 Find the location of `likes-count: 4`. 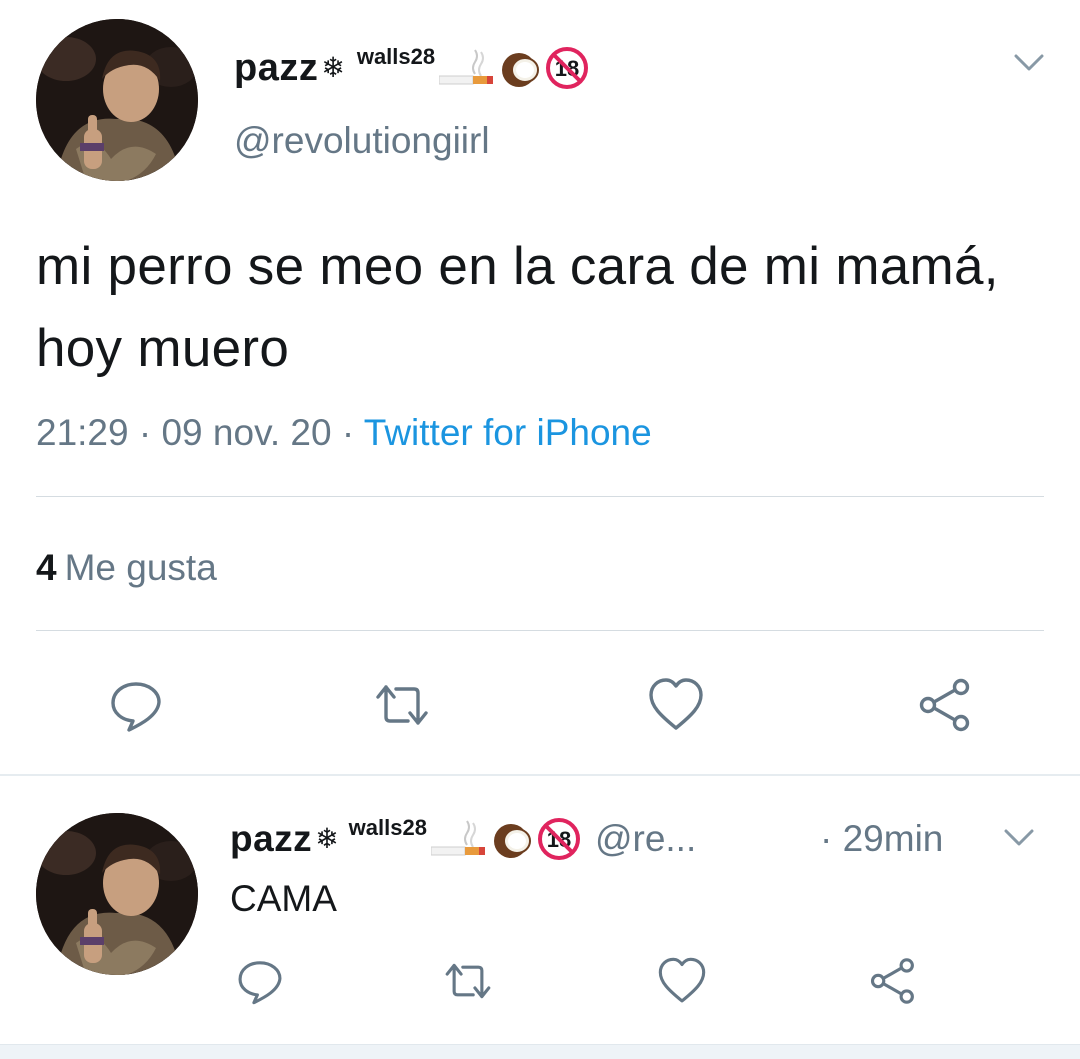

likes-count: 4 is located at coordinates (46, 567).